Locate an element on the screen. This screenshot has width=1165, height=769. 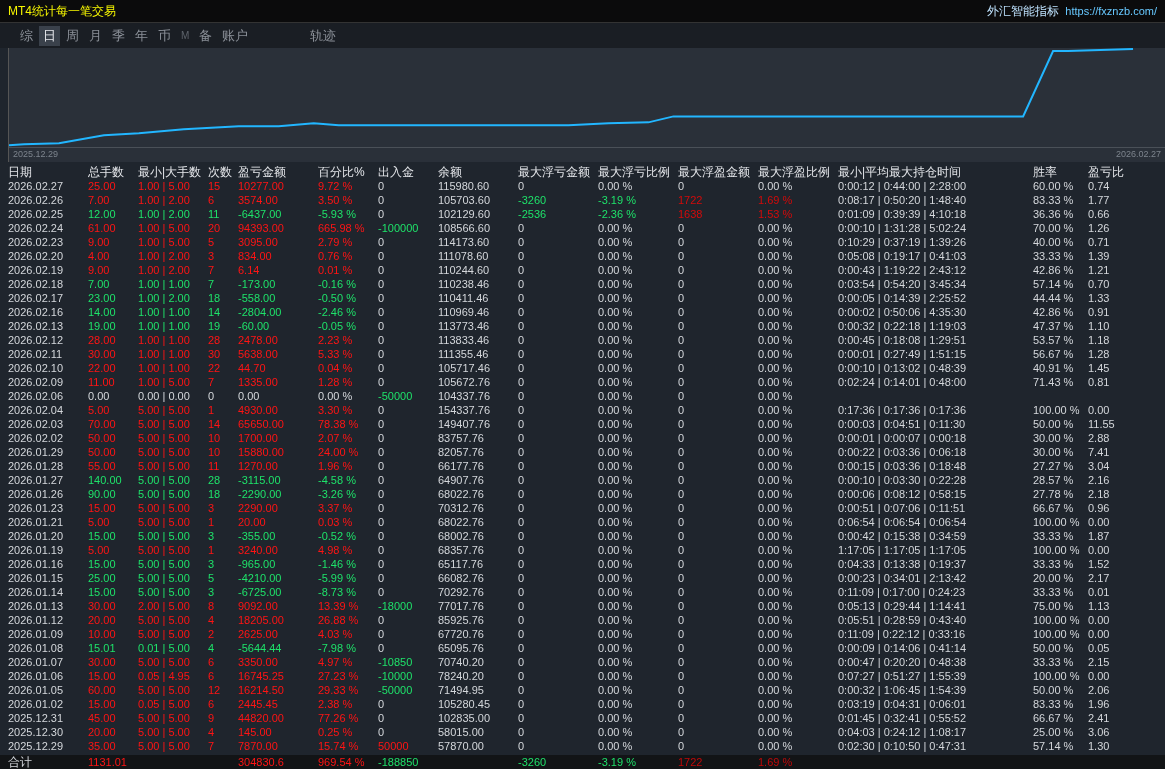
table-cell-text: 3 is located at coordinates (212, 508).